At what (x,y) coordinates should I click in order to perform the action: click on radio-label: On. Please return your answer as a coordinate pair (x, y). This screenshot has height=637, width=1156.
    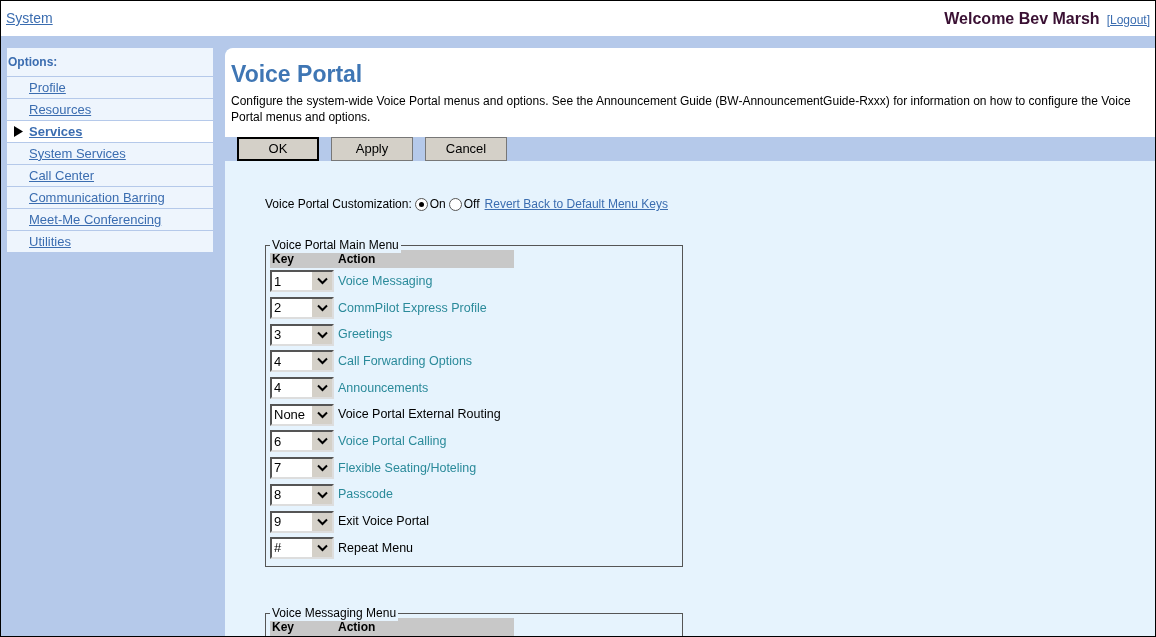
    Looking at the image, I should click on (437, 204).